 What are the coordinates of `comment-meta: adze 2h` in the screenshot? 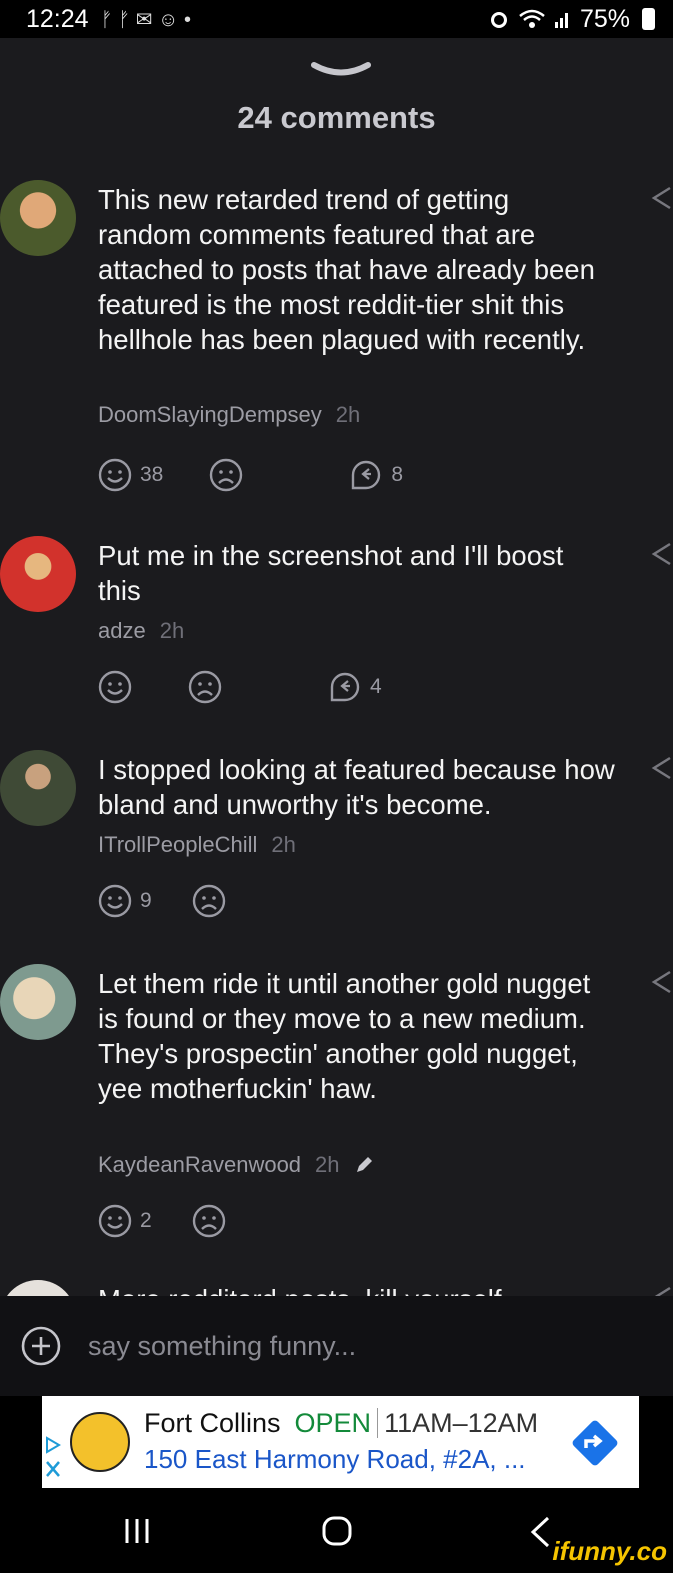 It's located at (141, 631).